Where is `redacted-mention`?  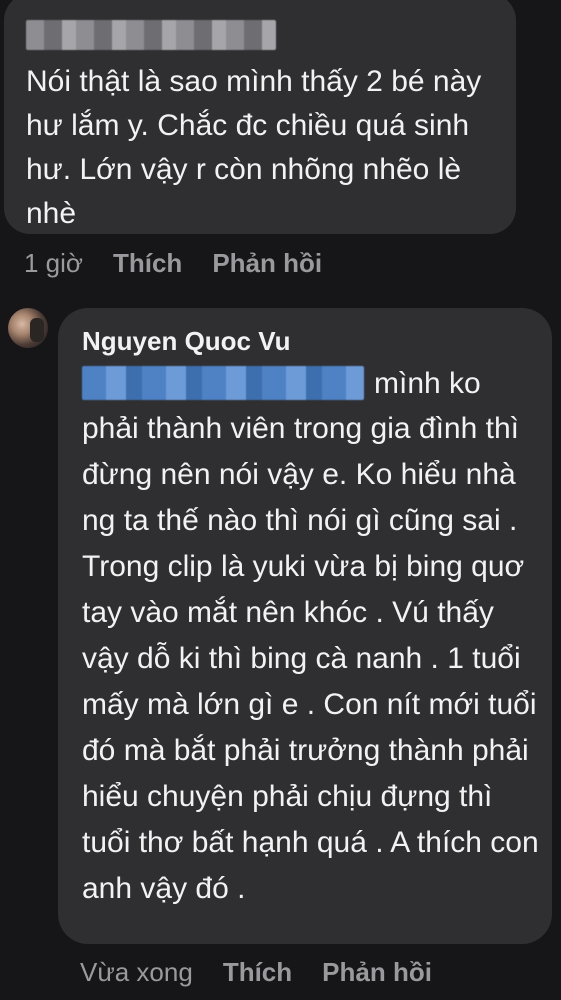 redacted-mention is located at coordinates (223, 383).